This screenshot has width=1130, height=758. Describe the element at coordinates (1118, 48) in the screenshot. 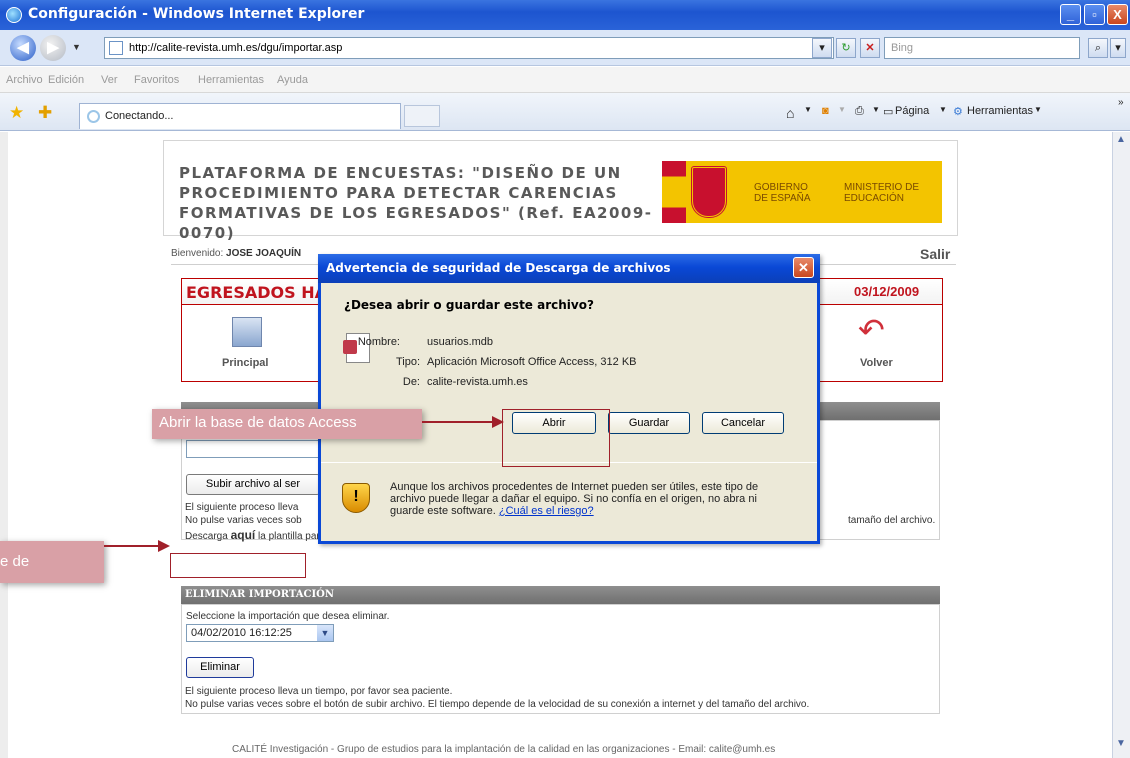

I see `search-options-icon: ▾` at that location.